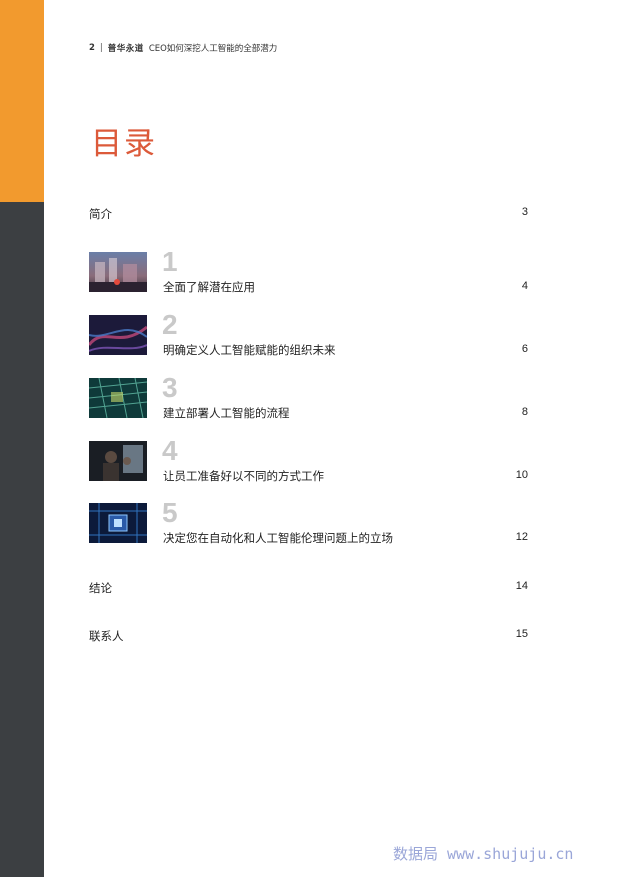 Image resolution: width=620 pixels, height=877 pixels. Describe the element at coordinates (278, 538) in the screenshot. I see `chapter-label: 决定您在自动化和人工智能伦理问题上的立场` at that location.